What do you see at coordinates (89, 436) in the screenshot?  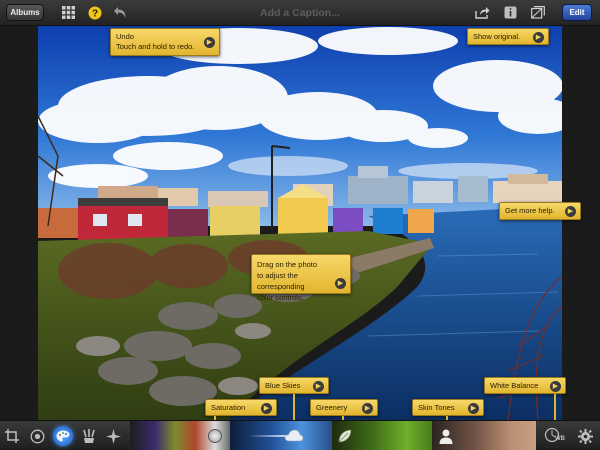 I see `brushes-icon` at bounding box center [89, 436].